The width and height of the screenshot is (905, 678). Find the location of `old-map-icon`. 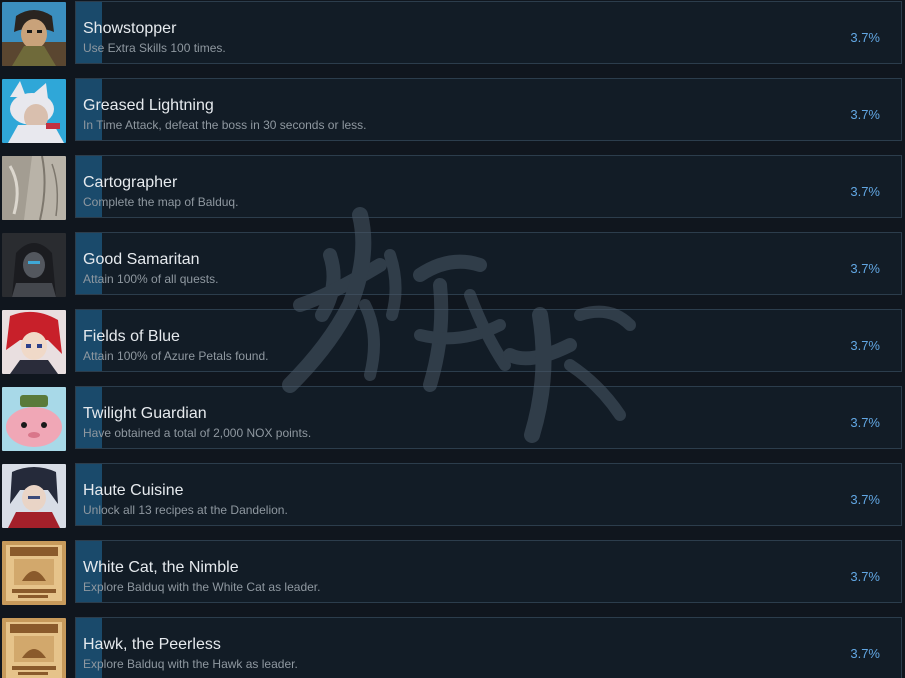

old-map-icon is located at coordinates (34, 188).